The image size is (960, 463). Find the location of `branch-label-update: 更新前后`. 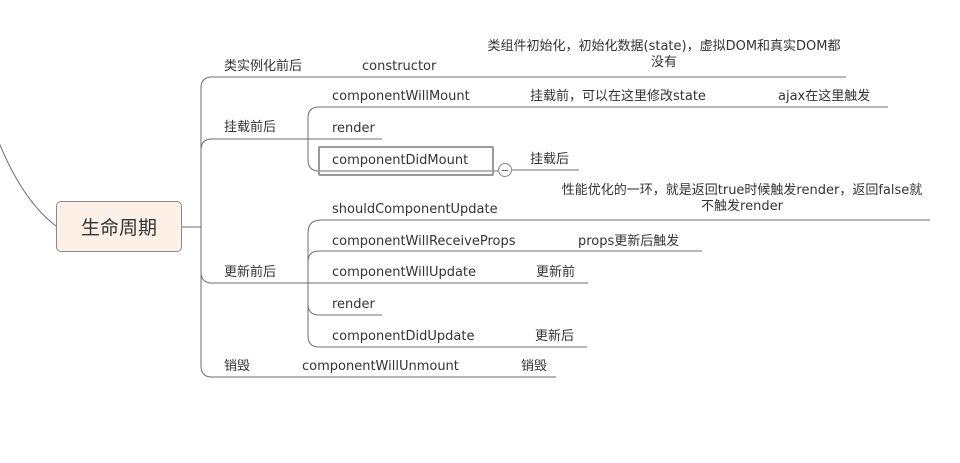

branch-label-update: 更新前后 is located at coordinates (250, 273).